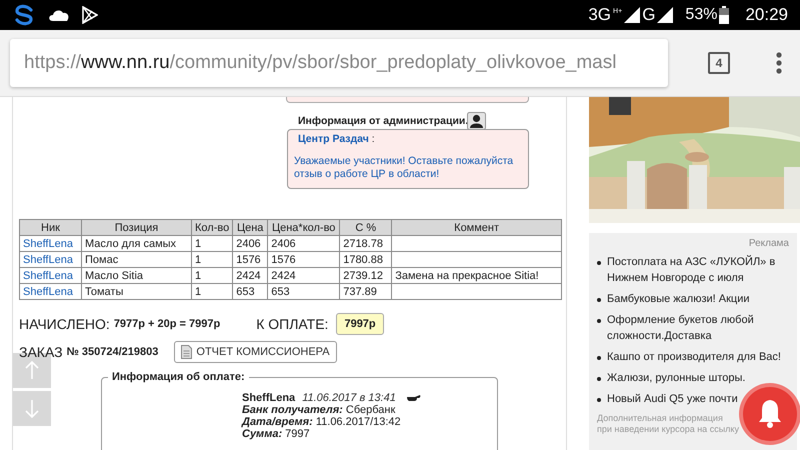  Describe the element at coordinates (277, 422) in the screenshot. I see `field-label: Дата/время:` at that location.